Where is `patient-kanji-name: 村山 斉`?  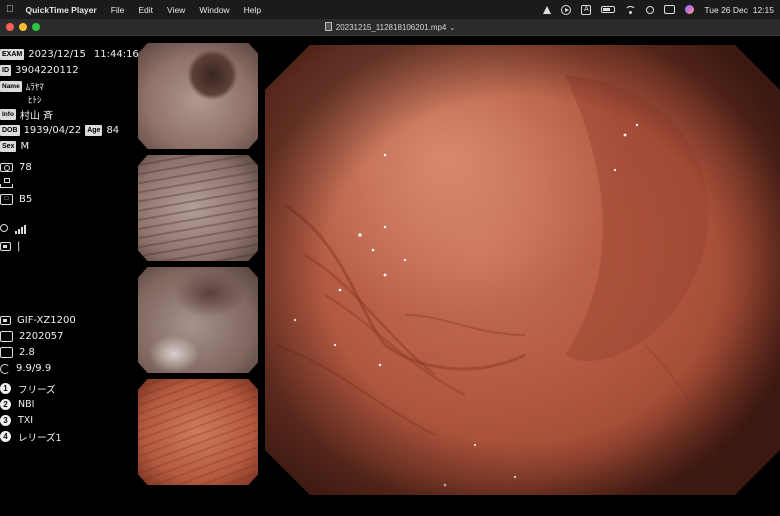
patient-kanji-name: 村山 斉 is located at coordinates (36, 116).